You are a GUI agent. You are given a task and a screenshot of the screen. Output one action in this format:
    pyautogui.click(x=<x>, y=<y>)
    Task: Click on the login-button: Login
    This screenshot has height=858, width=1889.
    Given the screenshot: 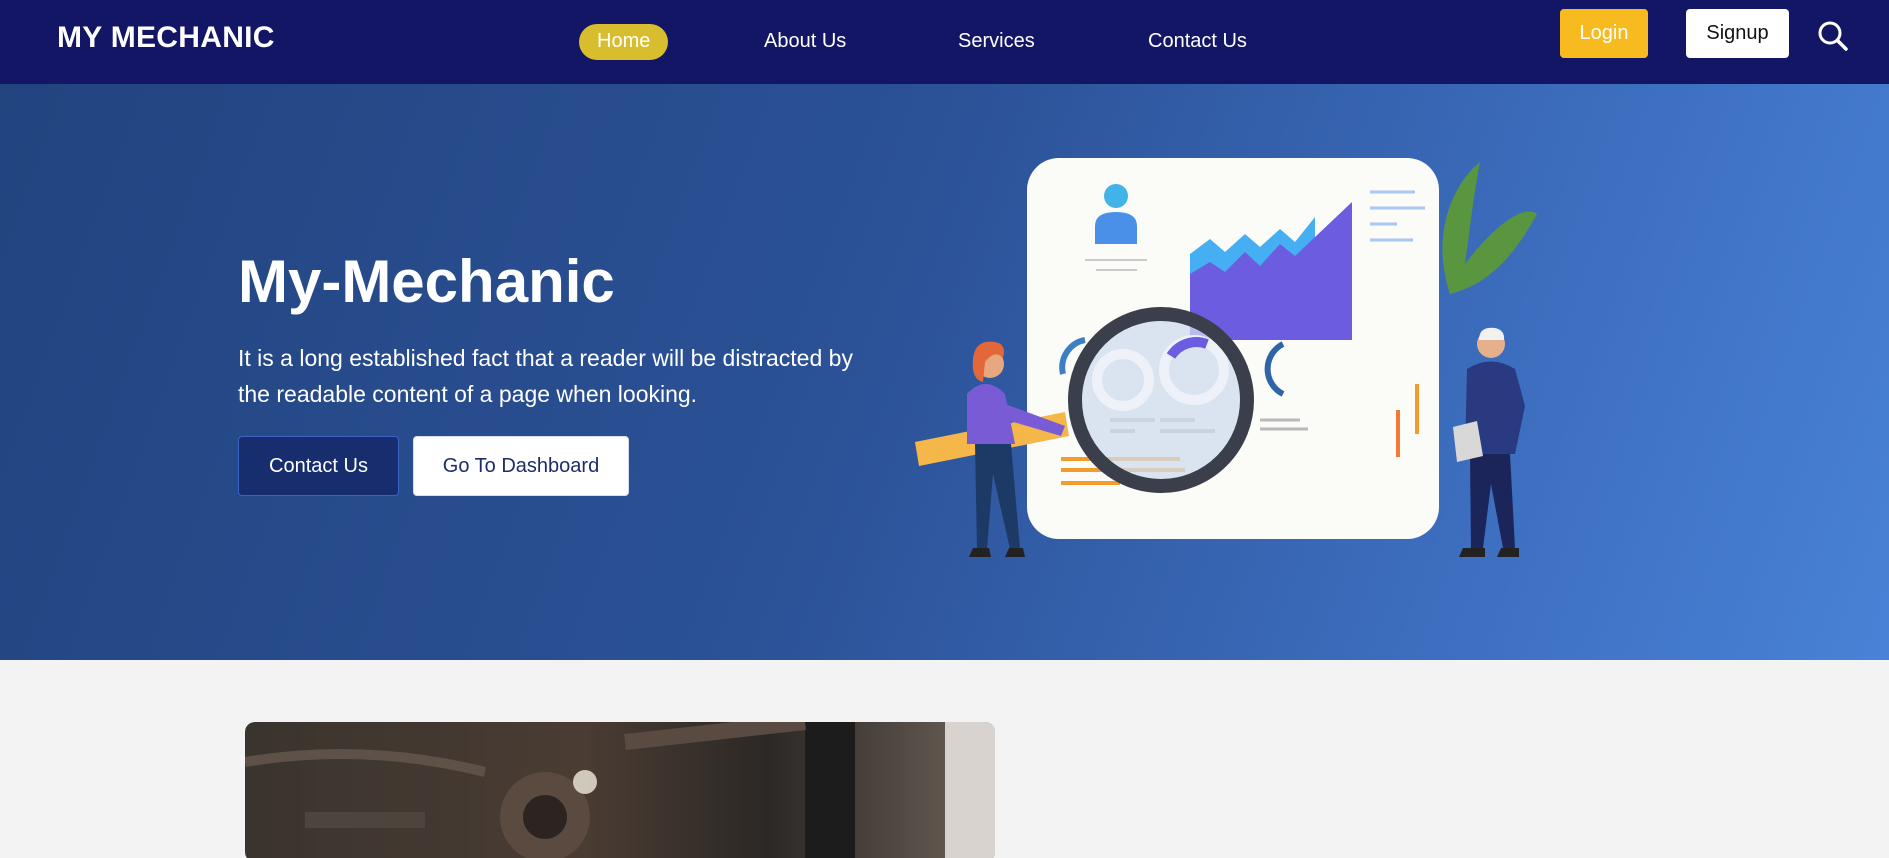 What is the action you would take?
    pyautogui.click(x=1604, y=33)
    